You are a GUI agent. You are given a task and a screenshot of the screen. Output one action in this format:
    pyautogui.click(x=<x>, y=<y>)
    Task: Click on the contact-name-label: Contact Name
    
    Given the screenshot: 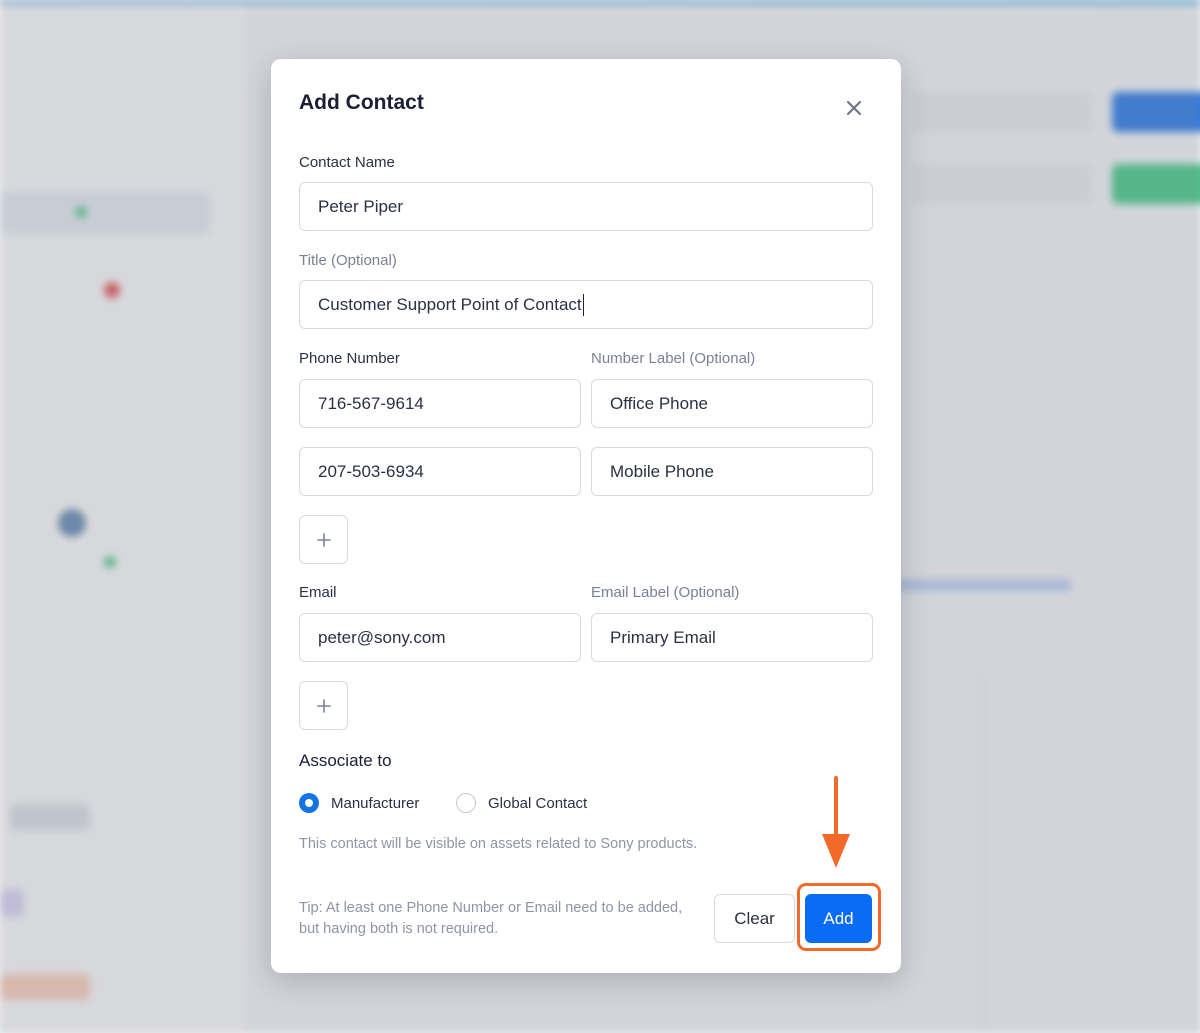 What is the action you would take?
    pyautogui.click(x=347, y=162)
    